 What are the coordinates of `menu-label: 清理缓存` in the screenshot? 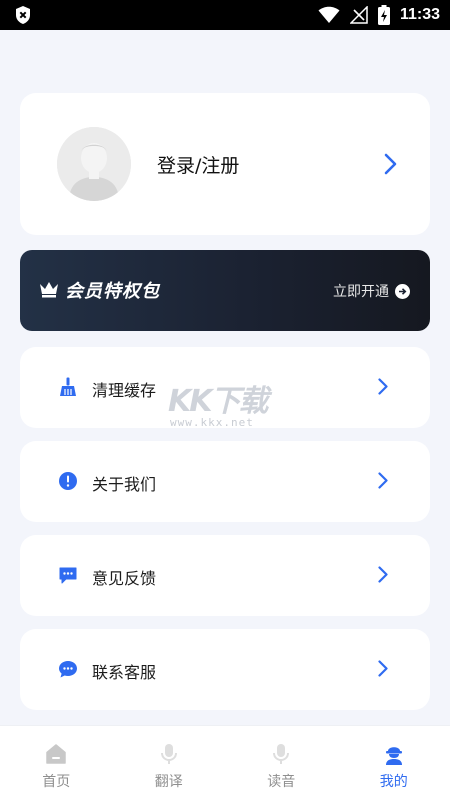 It's located at (124, 390).